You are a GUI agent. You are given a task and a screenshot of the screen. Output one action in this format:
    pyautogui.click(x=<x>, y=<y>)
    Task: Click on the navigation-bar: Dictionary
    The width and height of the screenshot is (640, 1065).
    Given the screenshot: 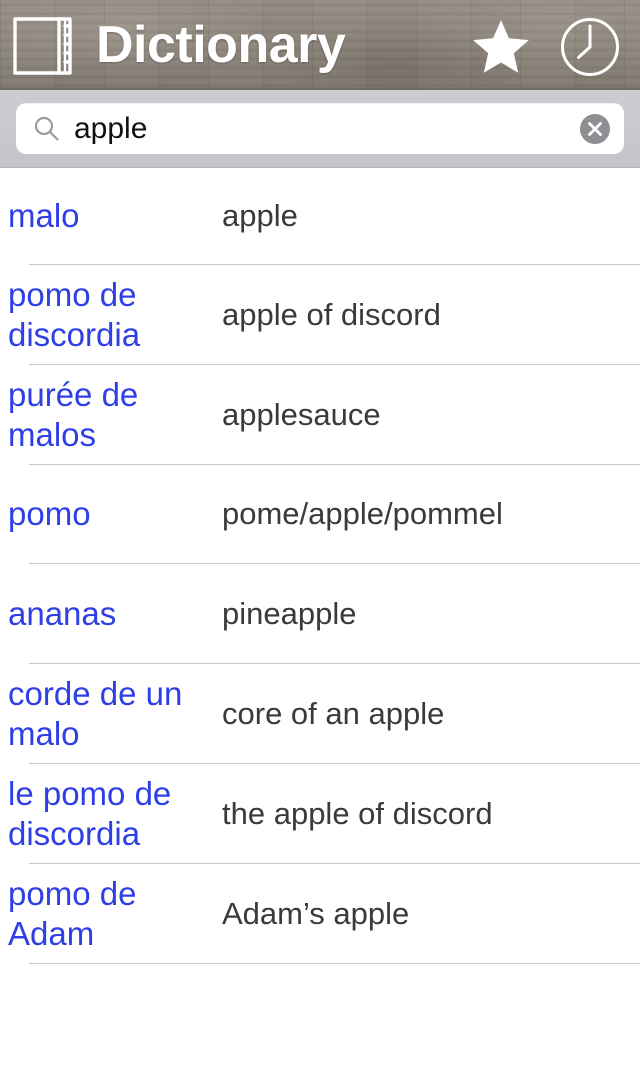 What is the action you would take?
    pyautogui.click(x=320, y=45)
    